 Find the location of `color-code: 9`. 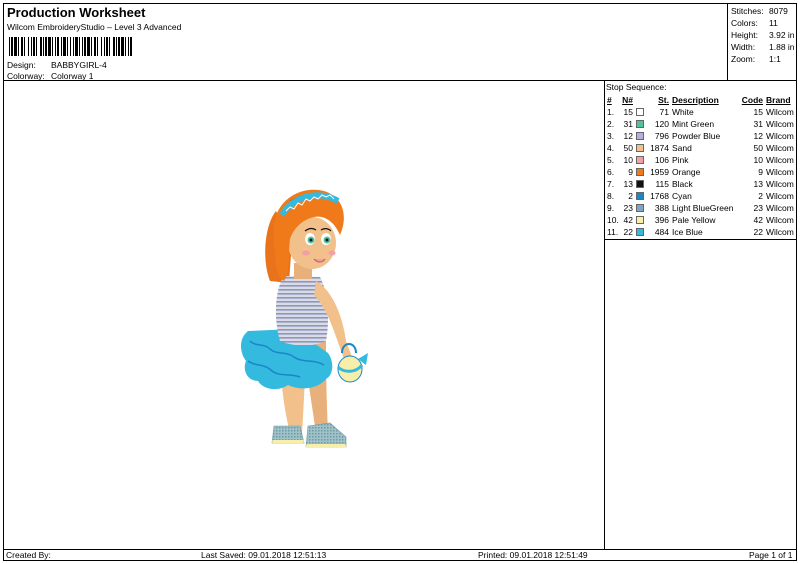

color-code: 9 is located at coordinates (760, 172).